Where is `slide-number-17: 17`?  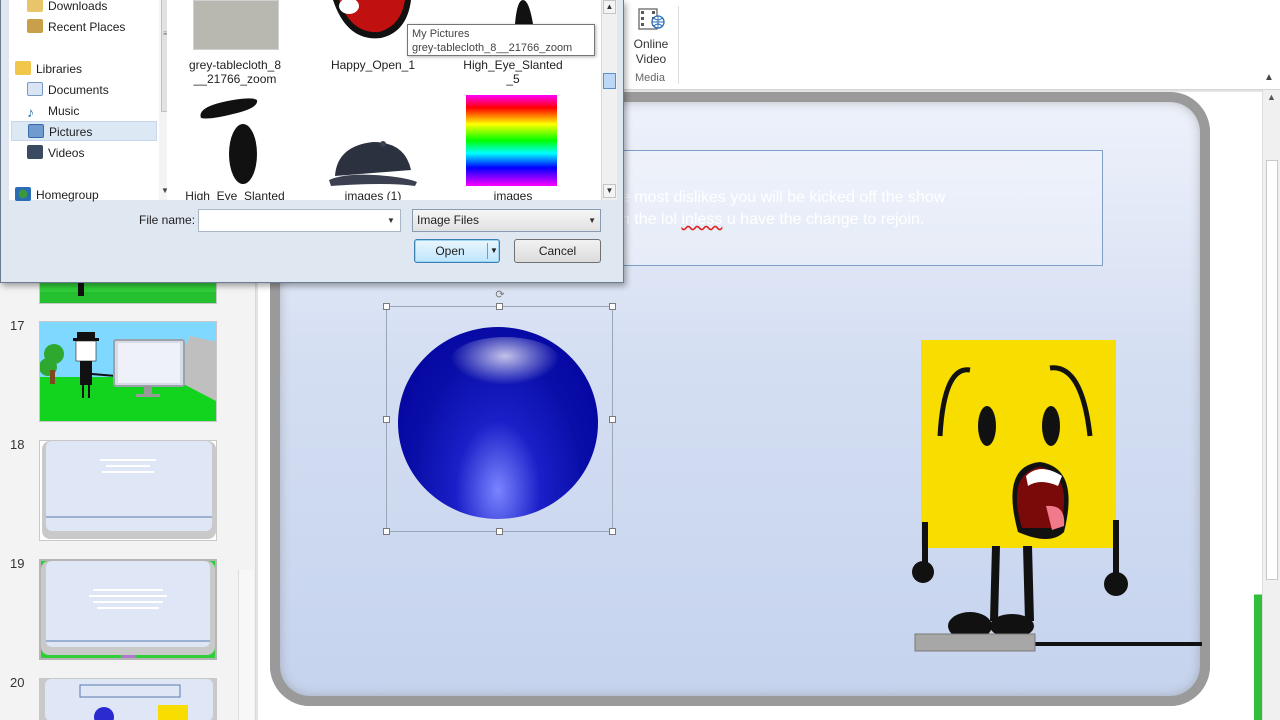
slide-number-17: 17 is located at coordinates (17, 325).